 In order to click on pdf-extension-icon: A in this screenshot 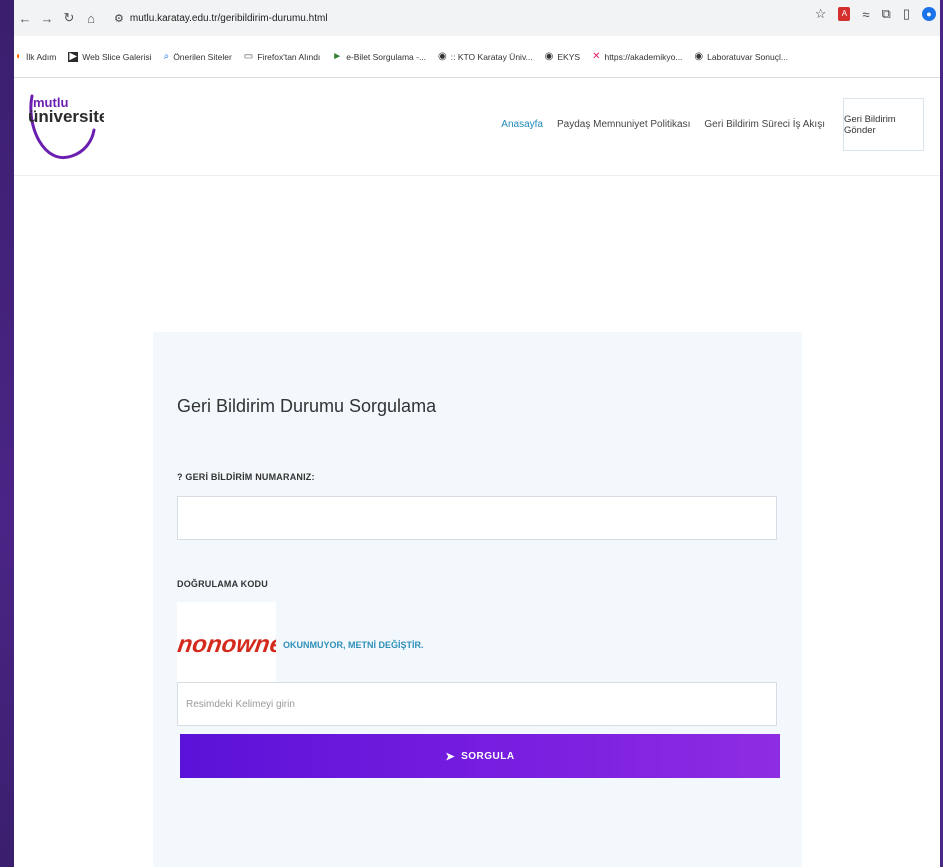, I will do `click(844, 14)`.